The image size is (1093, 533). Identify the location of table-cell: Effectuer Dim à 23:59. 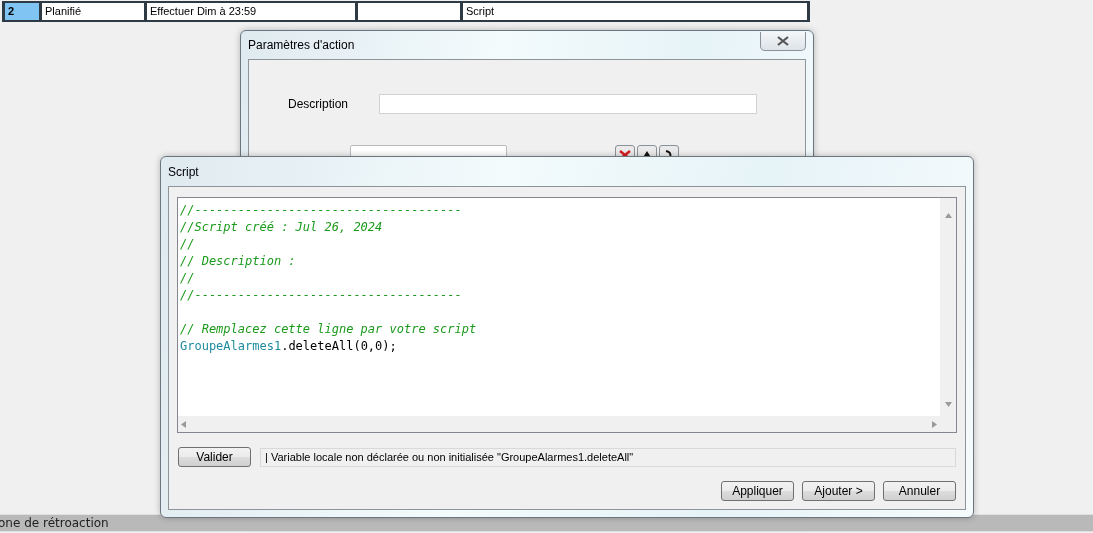
(251, 11).